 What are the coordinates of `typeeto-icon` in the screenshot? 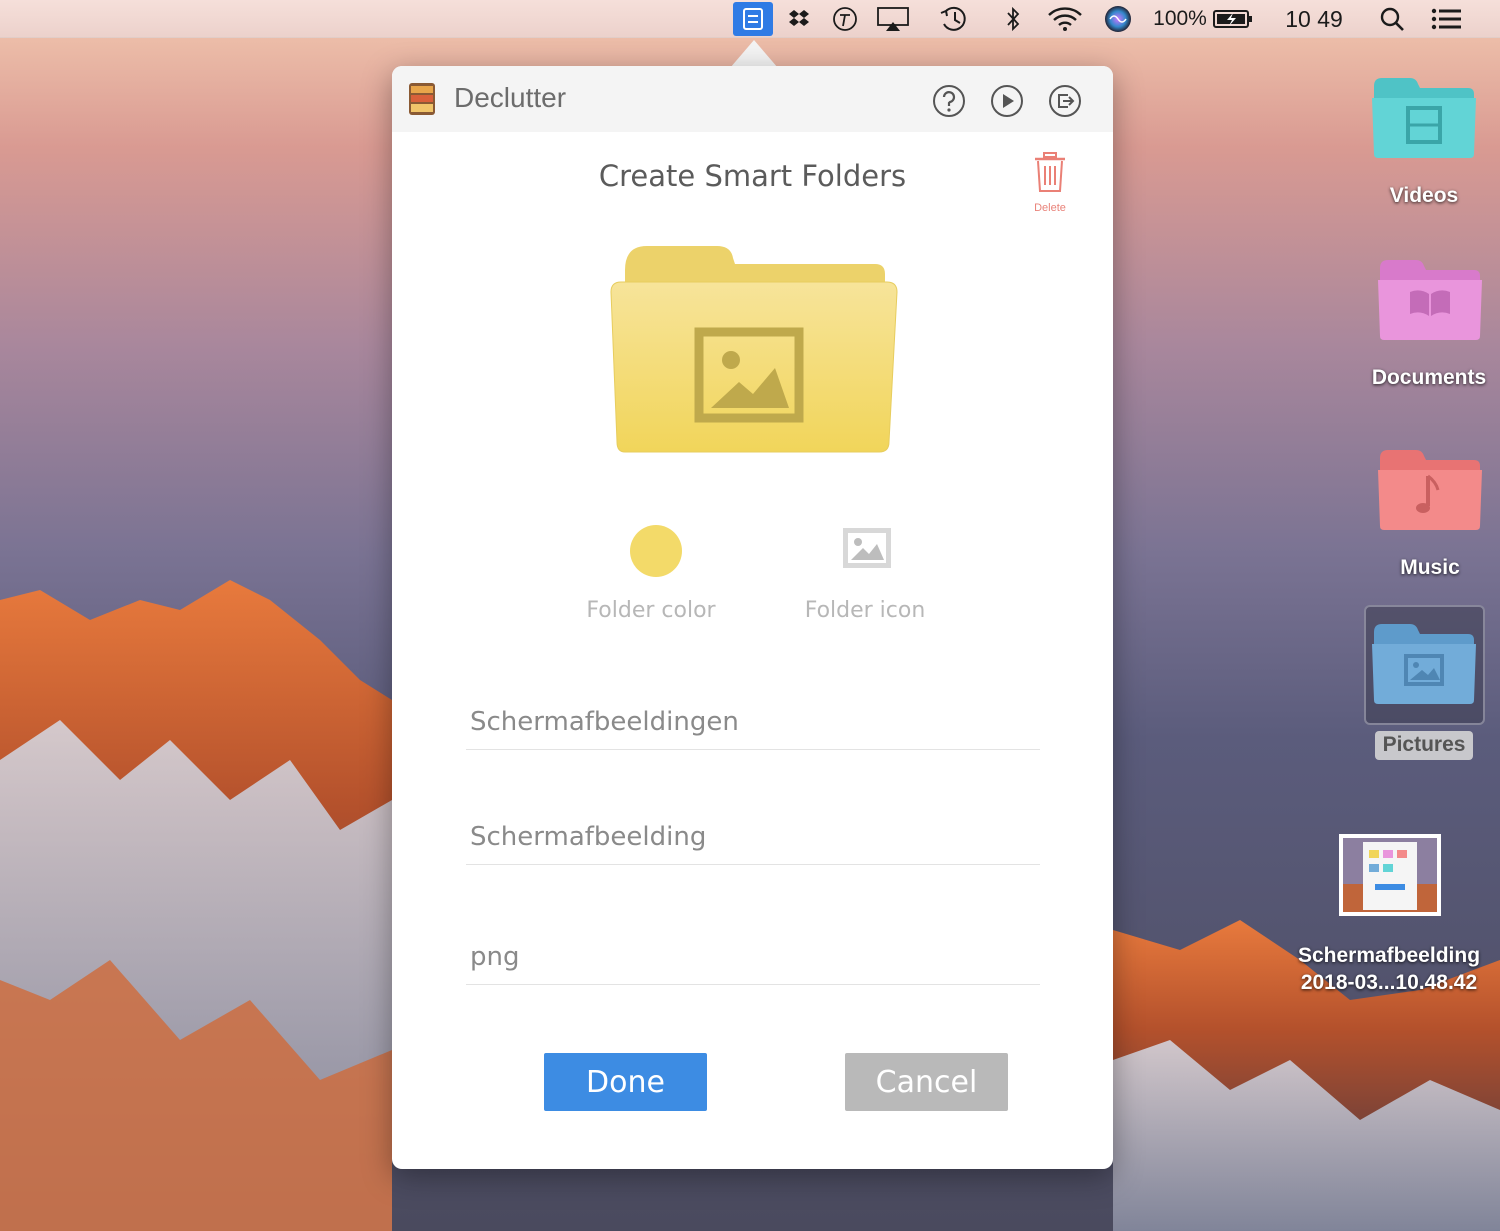 It's located at (845, 19).